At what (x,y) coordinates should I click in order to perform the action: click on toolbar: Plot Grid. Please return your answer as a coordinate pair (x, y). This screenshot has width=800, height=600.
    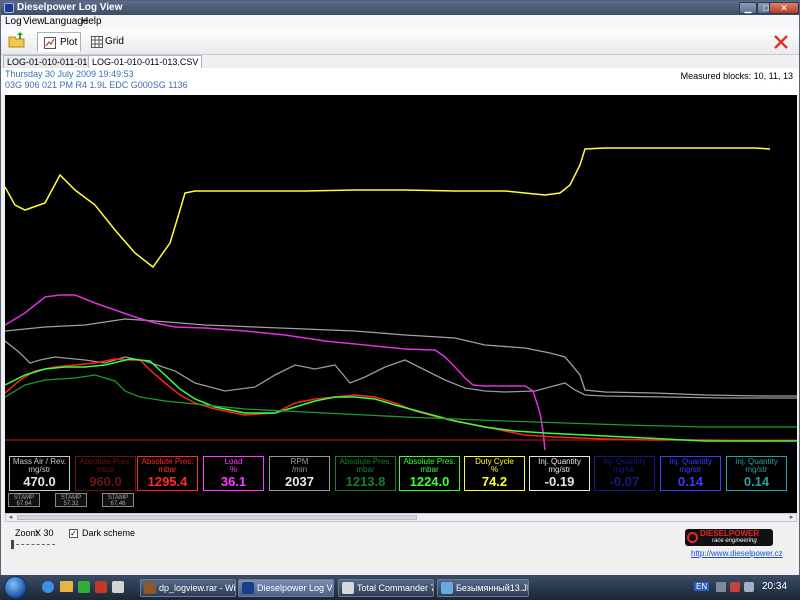
    Looking at the image, I should click on (400, 42).